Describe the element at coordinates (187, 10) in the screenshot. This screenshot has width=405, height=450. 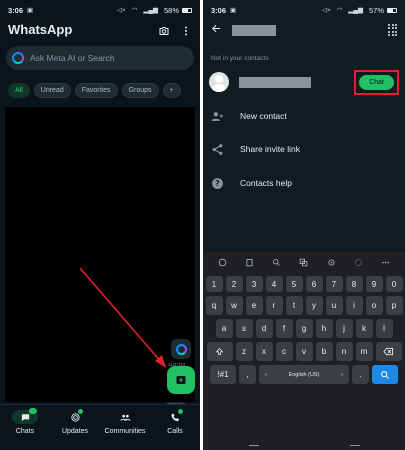
I see `battery-icon` at that location.